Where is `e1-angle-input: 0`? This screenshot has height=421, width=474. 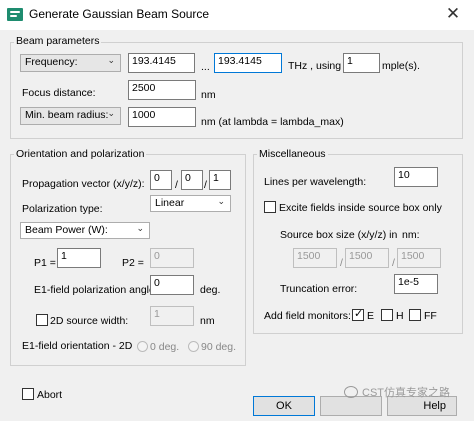
e1-angle-input: 0 is located at coordinates (172, 285).